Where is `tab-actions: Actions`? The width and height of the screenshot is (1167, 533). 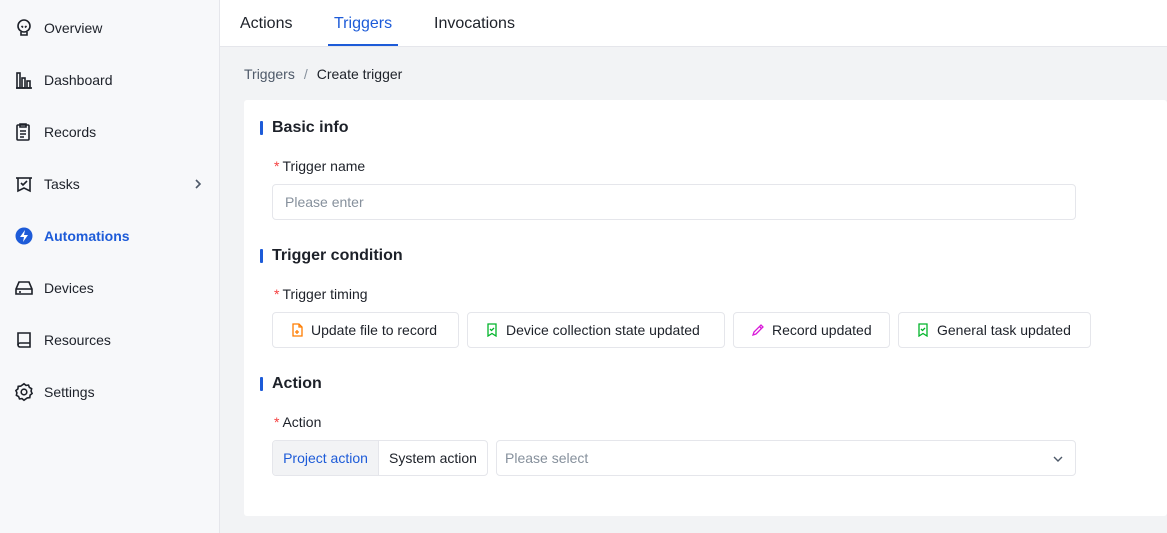 tab-actions: Actions is located at coordinates (266, 23).